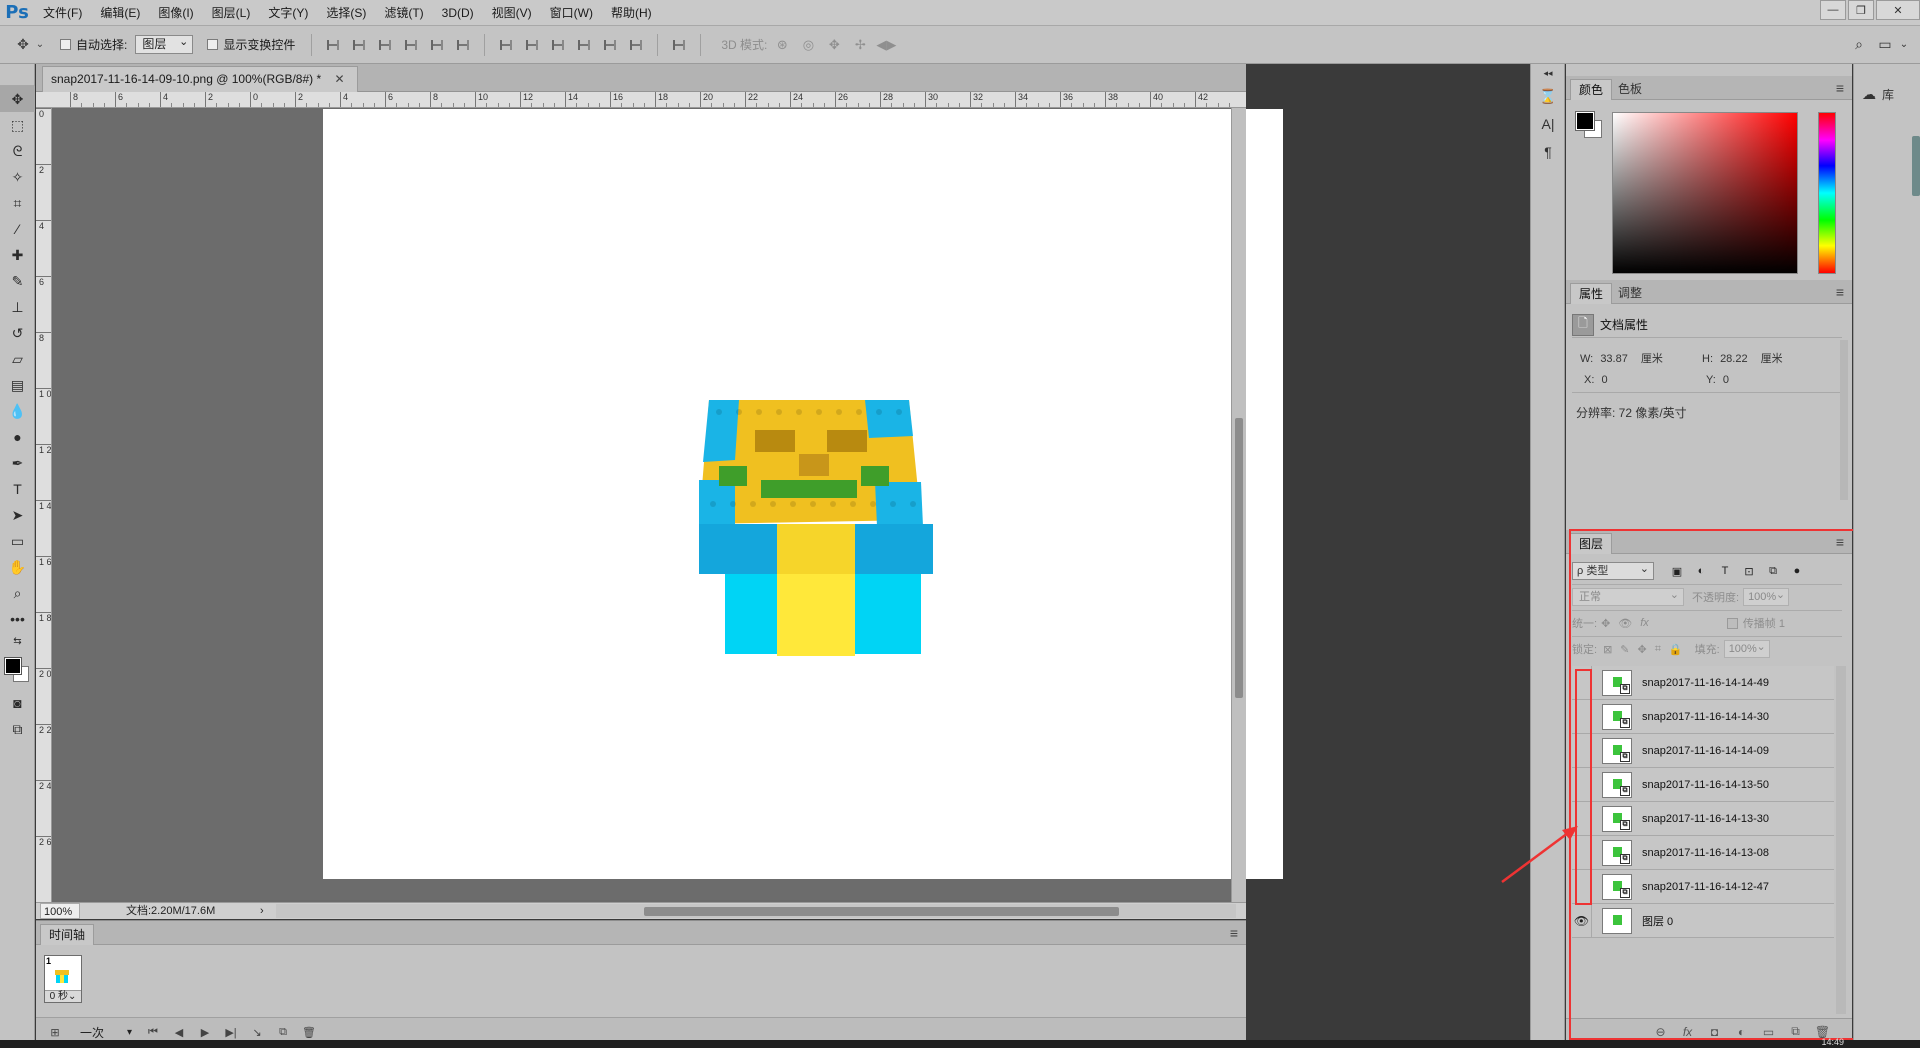 This screenshot has width=1920, height=1048. What do you see at coordinates (63, 979) in the screenshot?
I see `timeline-frame: 1 0 秒⌄` at bounding box center [63, 979].